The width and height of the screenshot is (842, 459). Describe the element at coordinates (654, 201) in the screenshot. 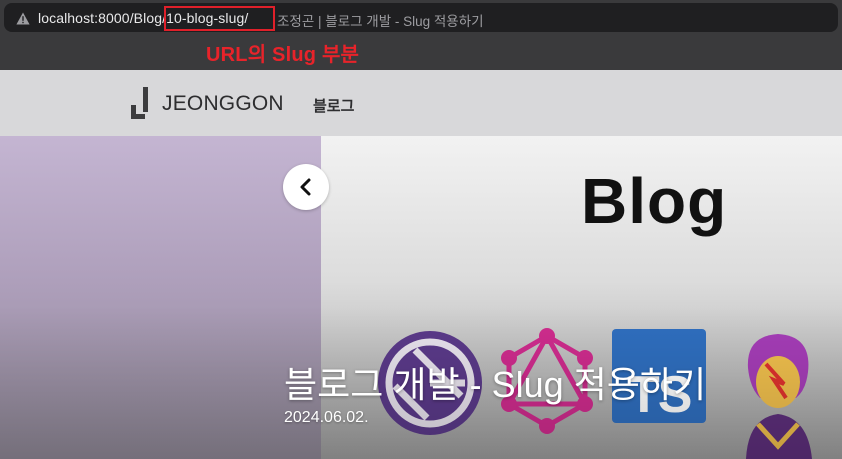

I see `thumbnail-blog-word: Blog` at that location.